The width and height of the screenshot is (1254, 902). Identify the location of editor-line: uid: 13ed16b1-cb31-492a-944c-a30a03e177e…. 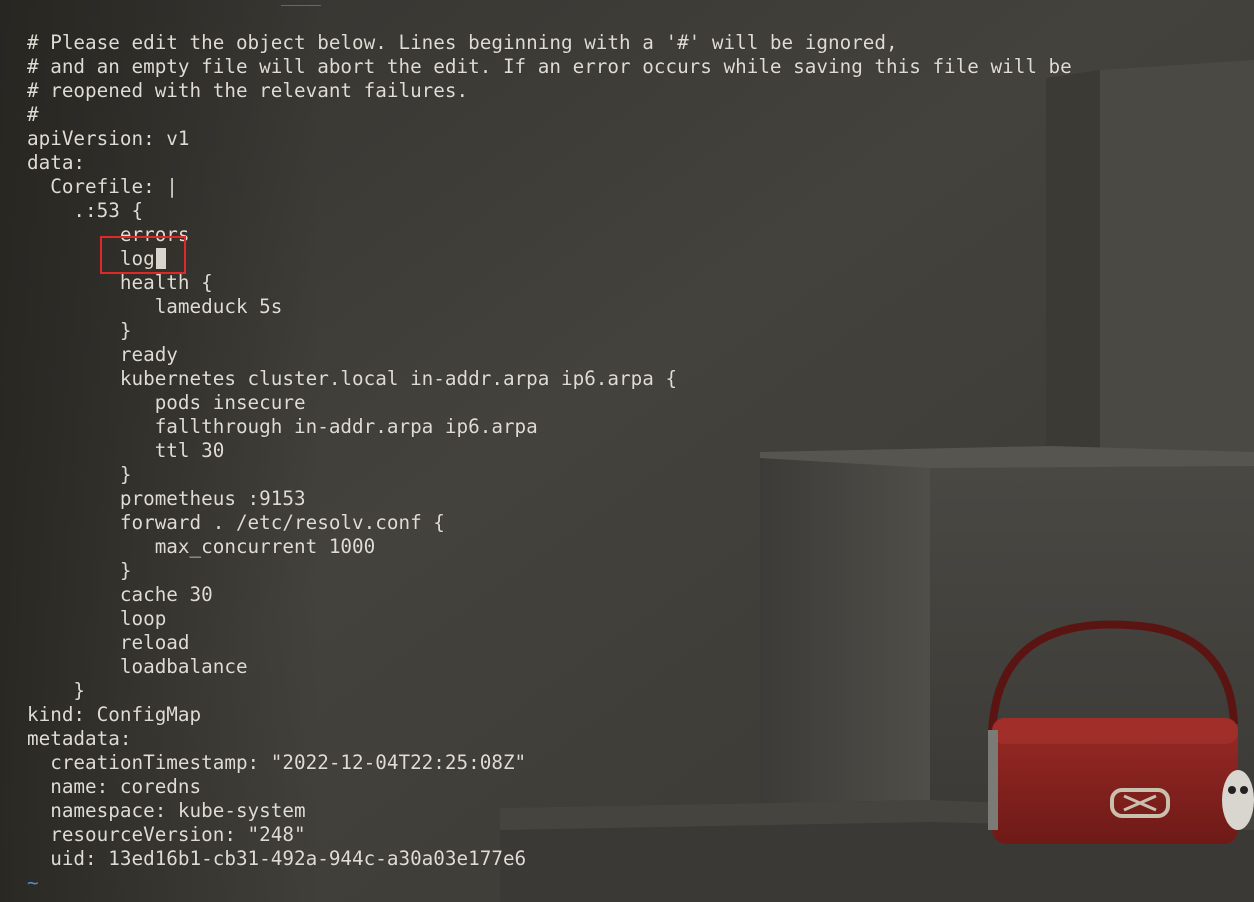
(549, 859).